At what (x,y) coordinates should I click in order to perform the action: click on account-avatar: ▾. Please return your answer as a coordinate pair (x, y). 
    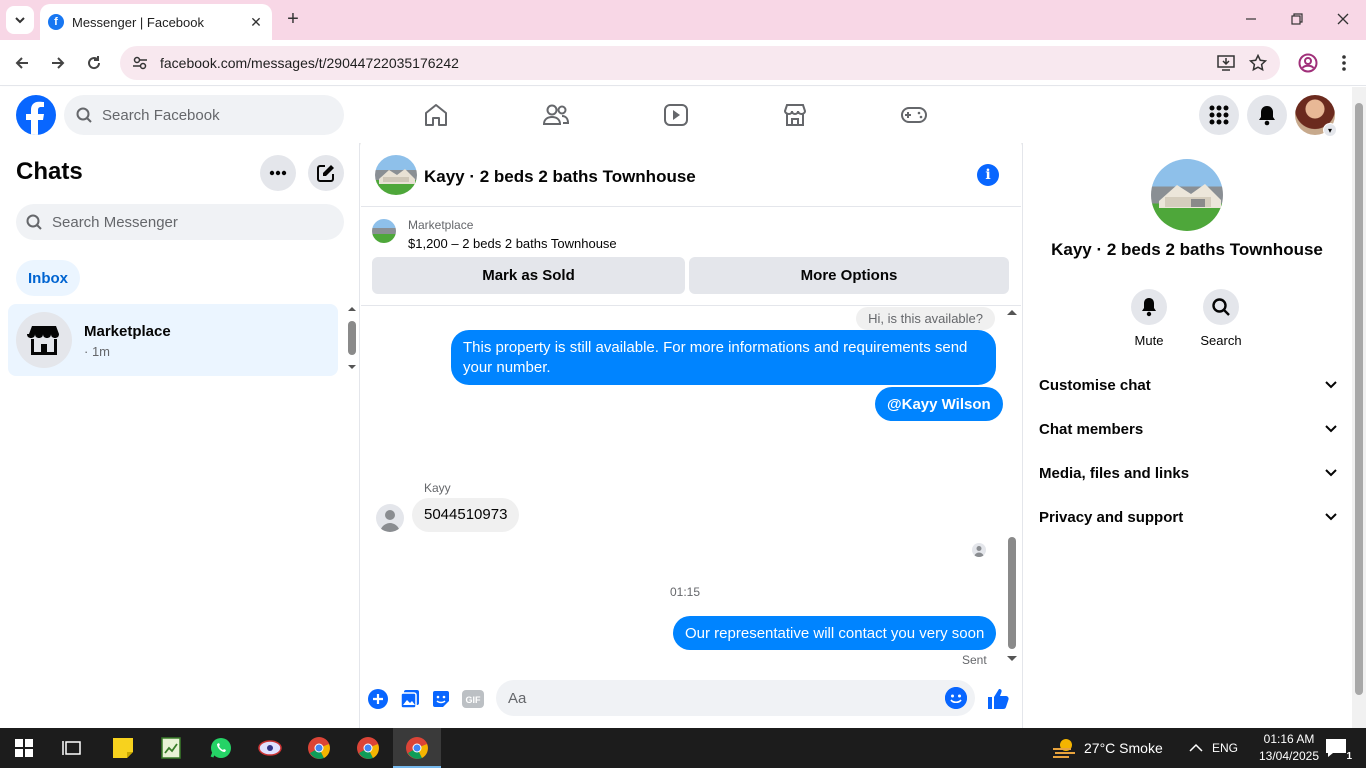
    Looking at the image, I should click on (1316, 116).